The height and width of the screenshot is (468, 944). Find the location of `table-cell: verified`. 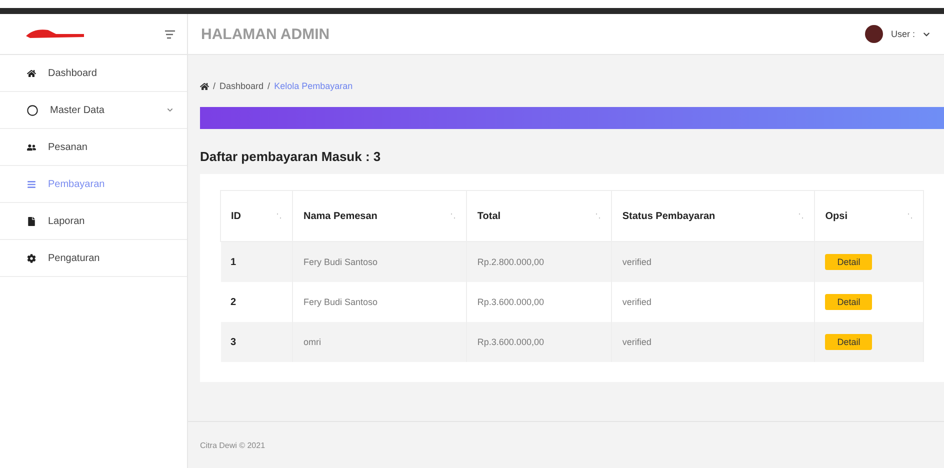

table-cell: verified is located at coordinates (713, 342).